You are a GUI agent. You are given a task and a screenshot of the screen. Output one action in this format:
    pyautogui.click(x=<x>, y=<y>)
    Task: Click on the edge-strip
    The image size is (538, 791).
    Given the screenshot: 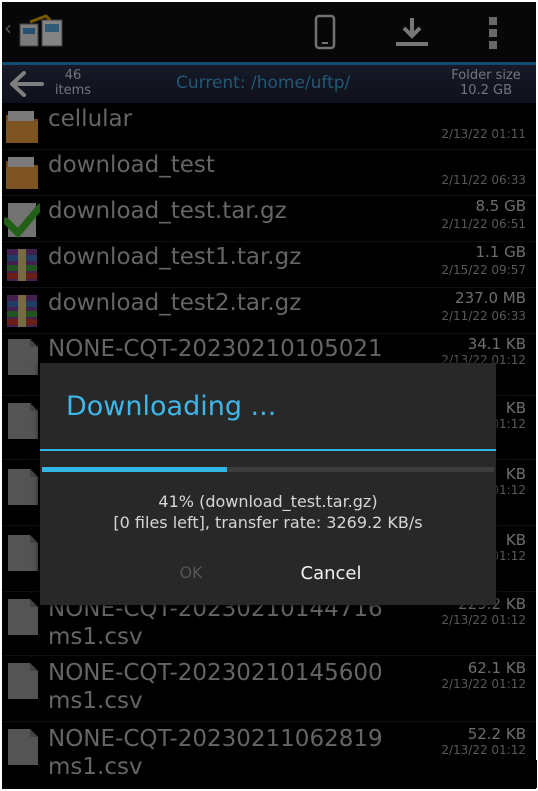 What is the action you would take?
    pyautogui.click(x=536, y=774)
    